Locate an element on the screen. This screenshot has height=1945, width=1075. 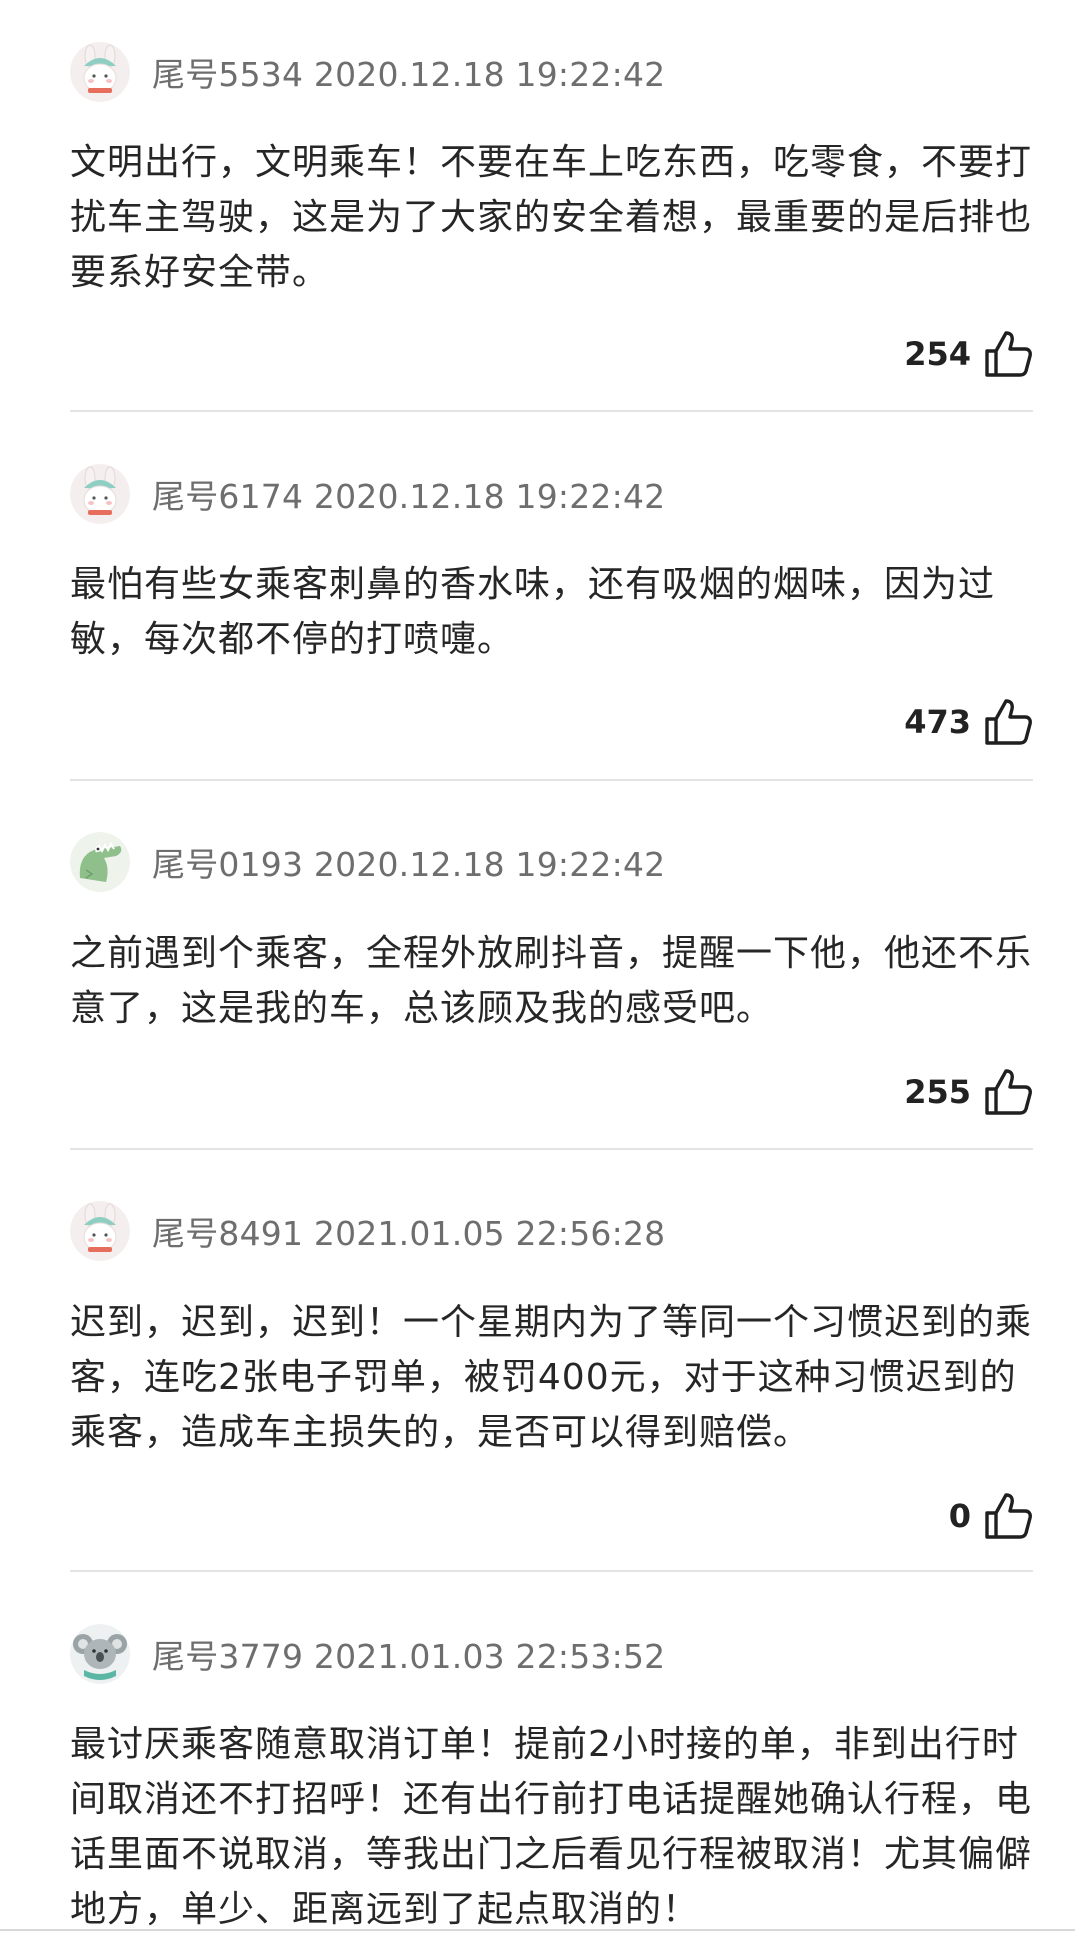
comment-user: 尾号8491 is located at coordinates (228, 1233).